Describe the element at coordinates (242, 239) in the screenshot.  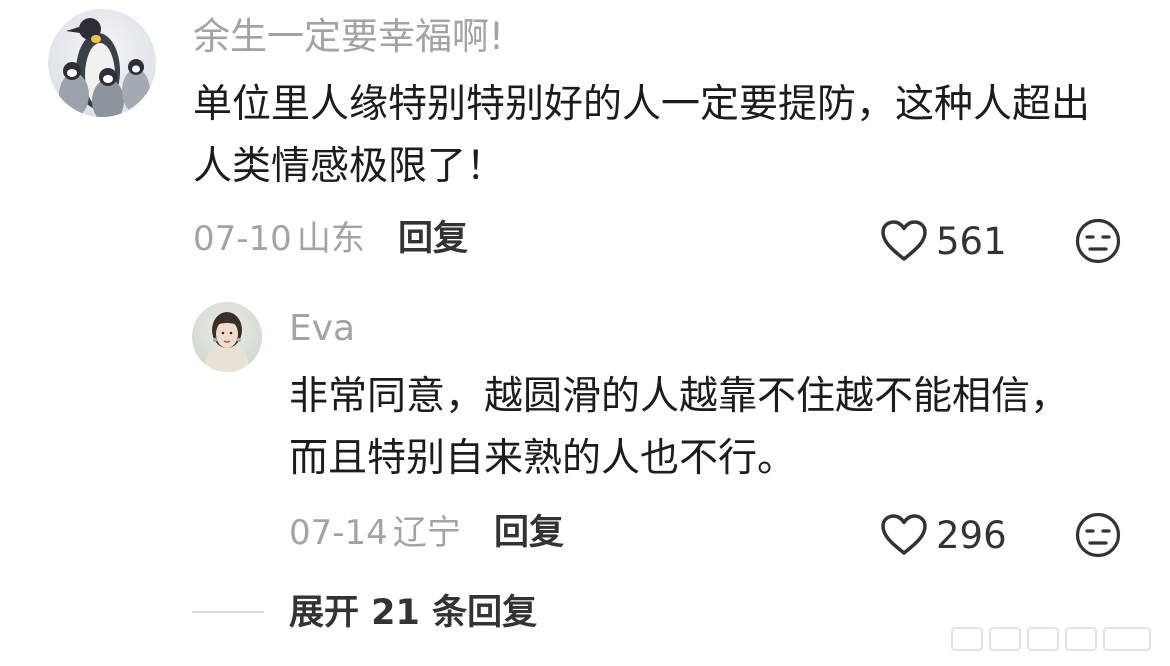
I see `comment-date: 07-10` at that location.